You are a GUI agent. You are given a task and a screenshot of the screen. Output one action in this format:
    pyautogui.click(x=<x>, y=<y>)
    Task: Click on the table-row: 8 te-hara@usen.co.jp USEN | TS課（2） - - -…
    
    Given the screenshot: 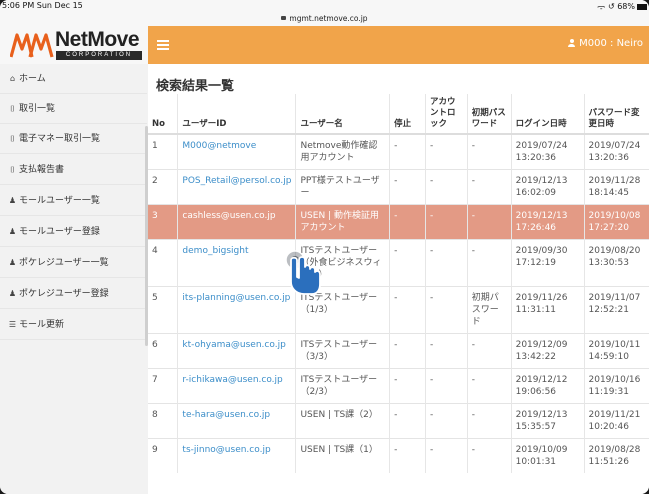 What is the action you would take?
    pyautogui.click(x=398, y=421)
    